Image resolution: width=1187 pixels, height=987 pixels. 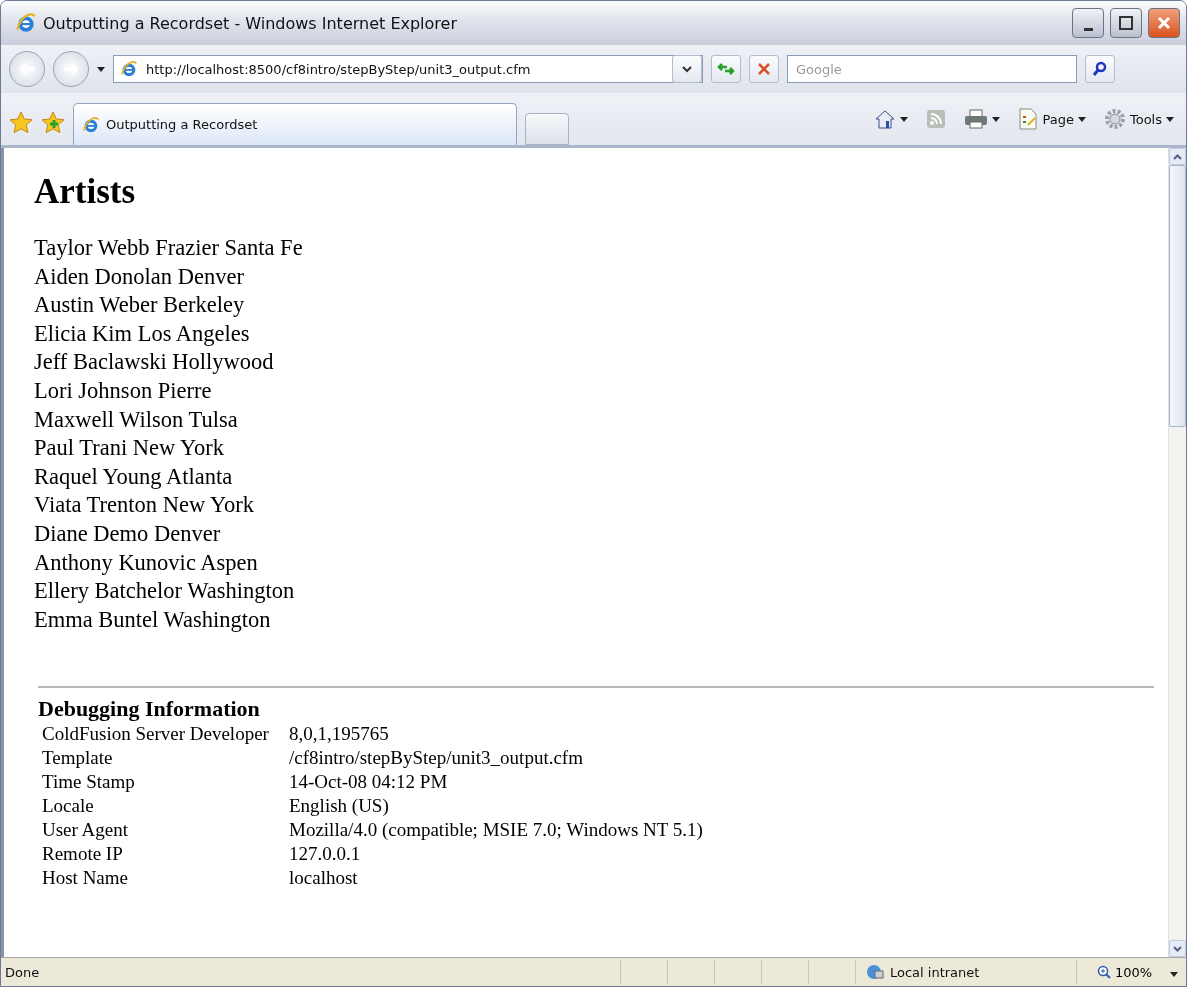 What do you see at coordinates (142, 333) in the screenshot?
I see `artist-entry: Elicia Kim Los Angeles` at bounding box center [142, 333].